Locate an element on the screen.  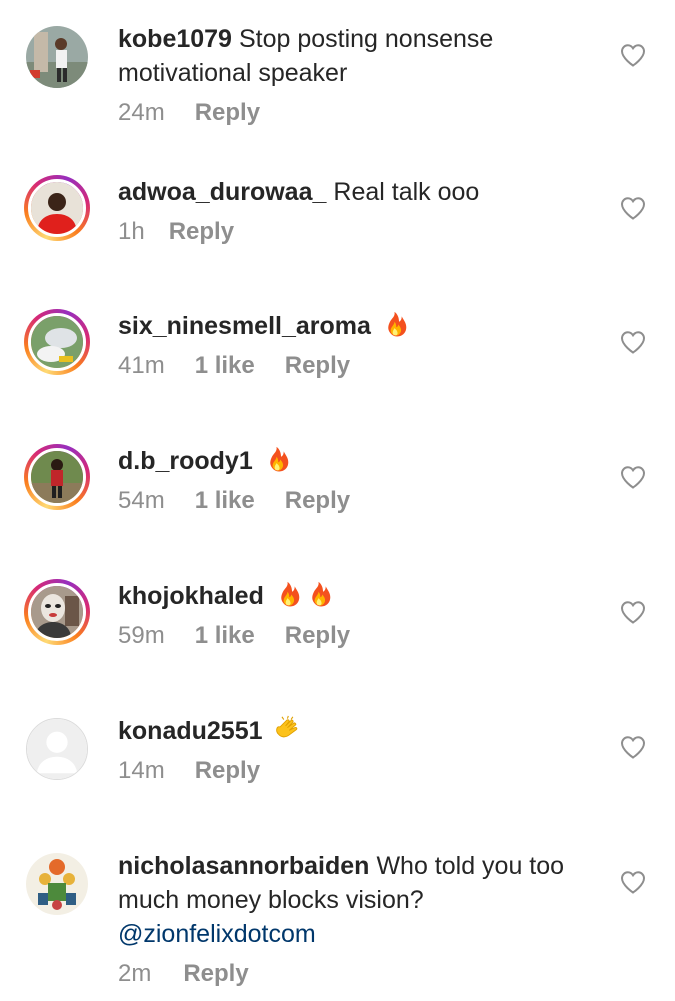
comment-time: 59m is located at coordinates (141, 635).